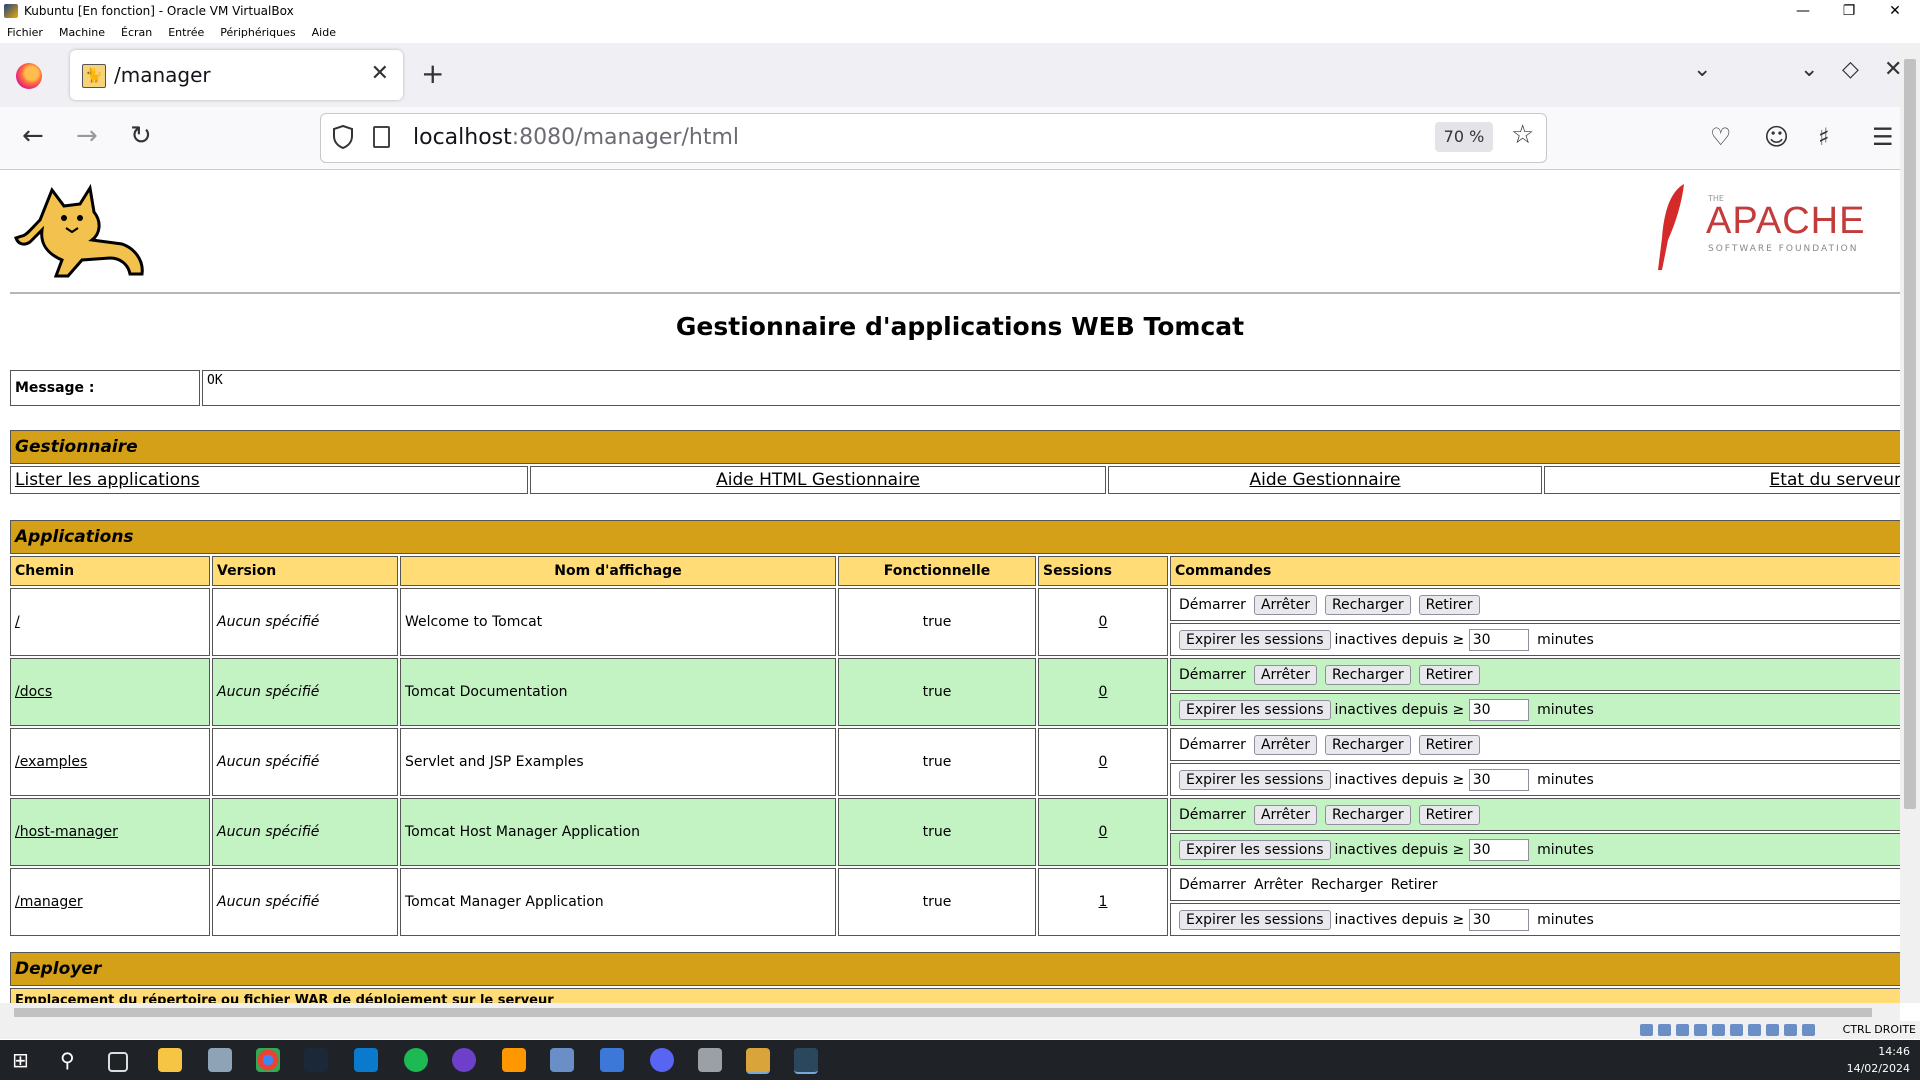 The image size is (1920, 1080). I want to click on app-path-link: /host-manager, so click(66, 832).